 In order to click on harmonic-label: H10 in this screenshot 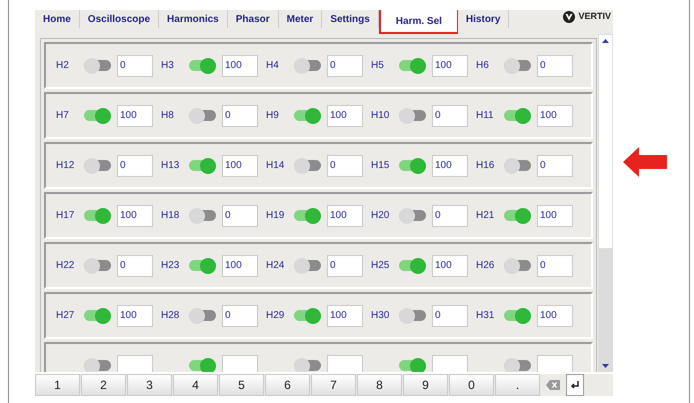, I will do `click(380, 116)`.